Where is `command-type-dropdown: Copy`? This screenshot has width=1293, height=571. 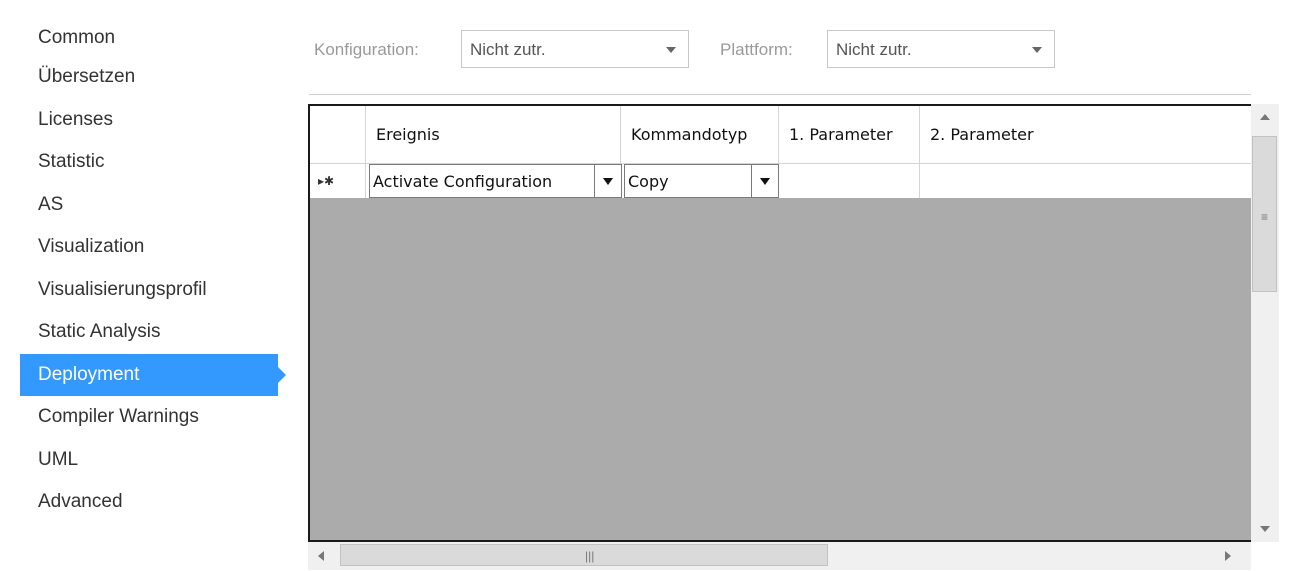
command-type-dropdown: Copy is located at coordinates (701, 181).